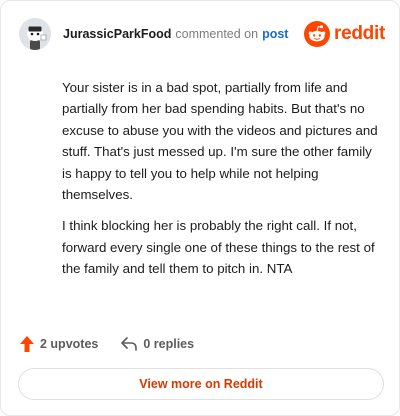  I want to click on snoo-avatar-icon, so click(35, 34).